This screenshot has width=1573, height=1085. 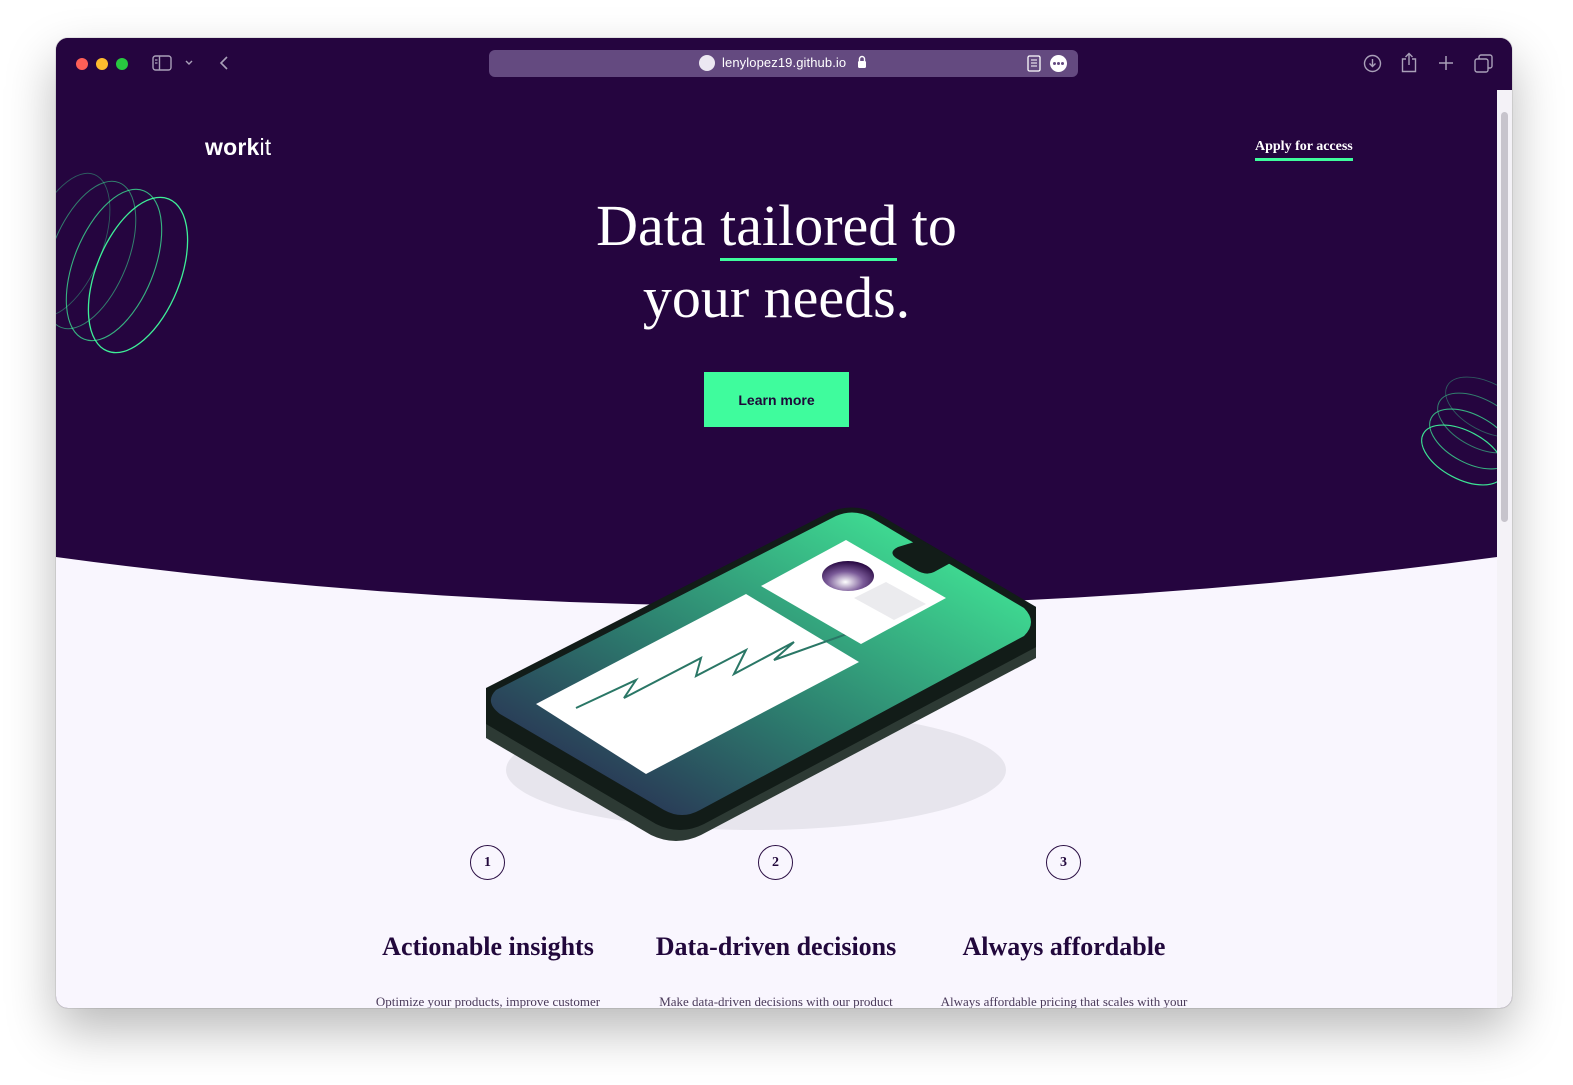 I want to click on address-url: lenylopez19.github.io, so click(x=784, y=62).